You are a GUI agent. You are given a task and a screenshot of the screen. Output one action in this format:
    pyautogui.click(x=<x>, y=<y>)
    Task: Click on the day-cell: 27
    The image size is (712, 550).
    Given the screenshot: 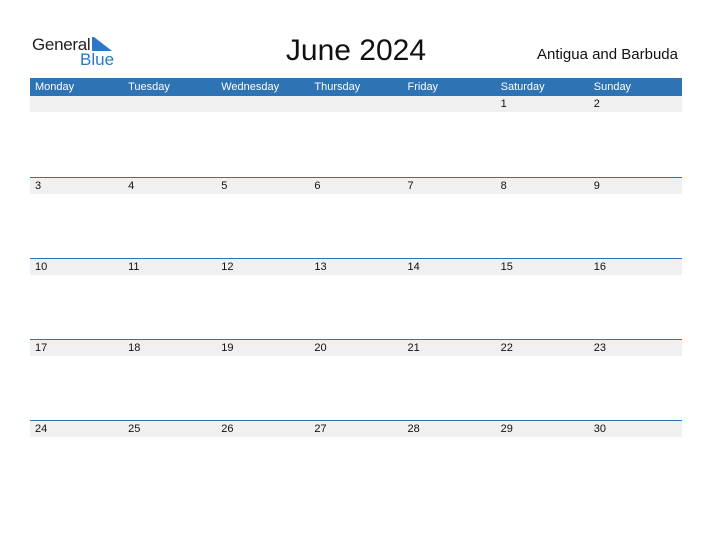 What is the action you would take?
    pyautogui.click(x=320, y=429)
    